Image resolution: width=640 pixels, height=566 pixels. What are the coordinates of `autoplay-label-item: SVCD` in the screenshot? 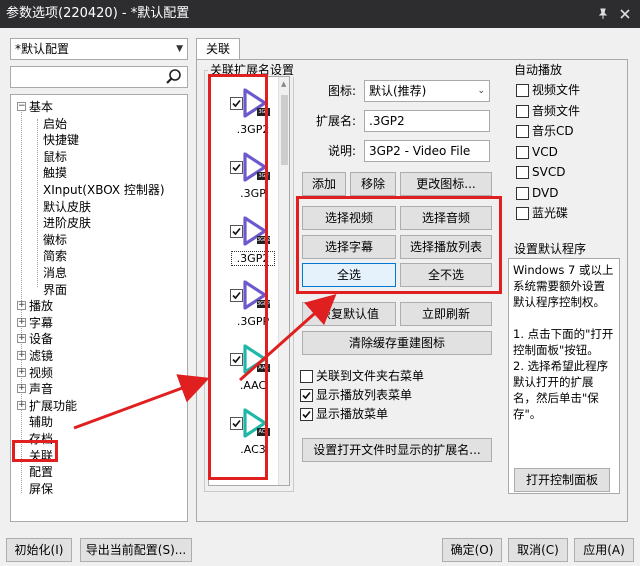 It's located at (549, 172).